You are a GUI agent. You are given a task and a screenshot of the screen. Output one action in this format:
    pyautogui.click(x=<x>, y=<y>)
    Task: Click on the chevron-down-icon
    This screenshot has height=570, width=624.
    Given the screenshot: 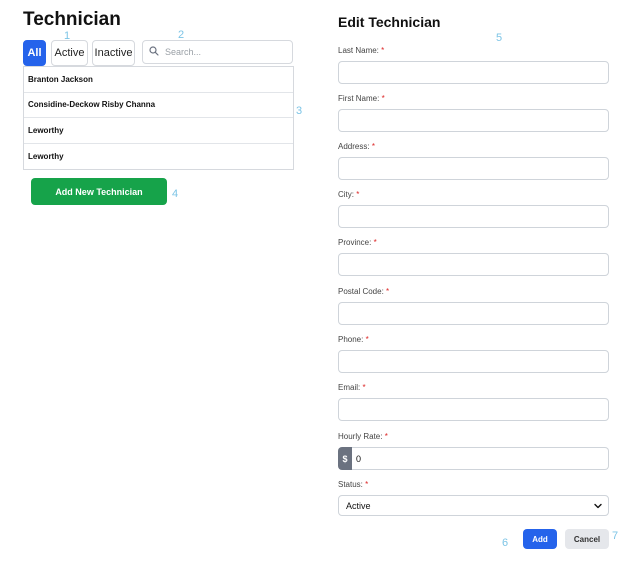 What is the action you would take?
    pyautogui.click(x=598, y=507)
    